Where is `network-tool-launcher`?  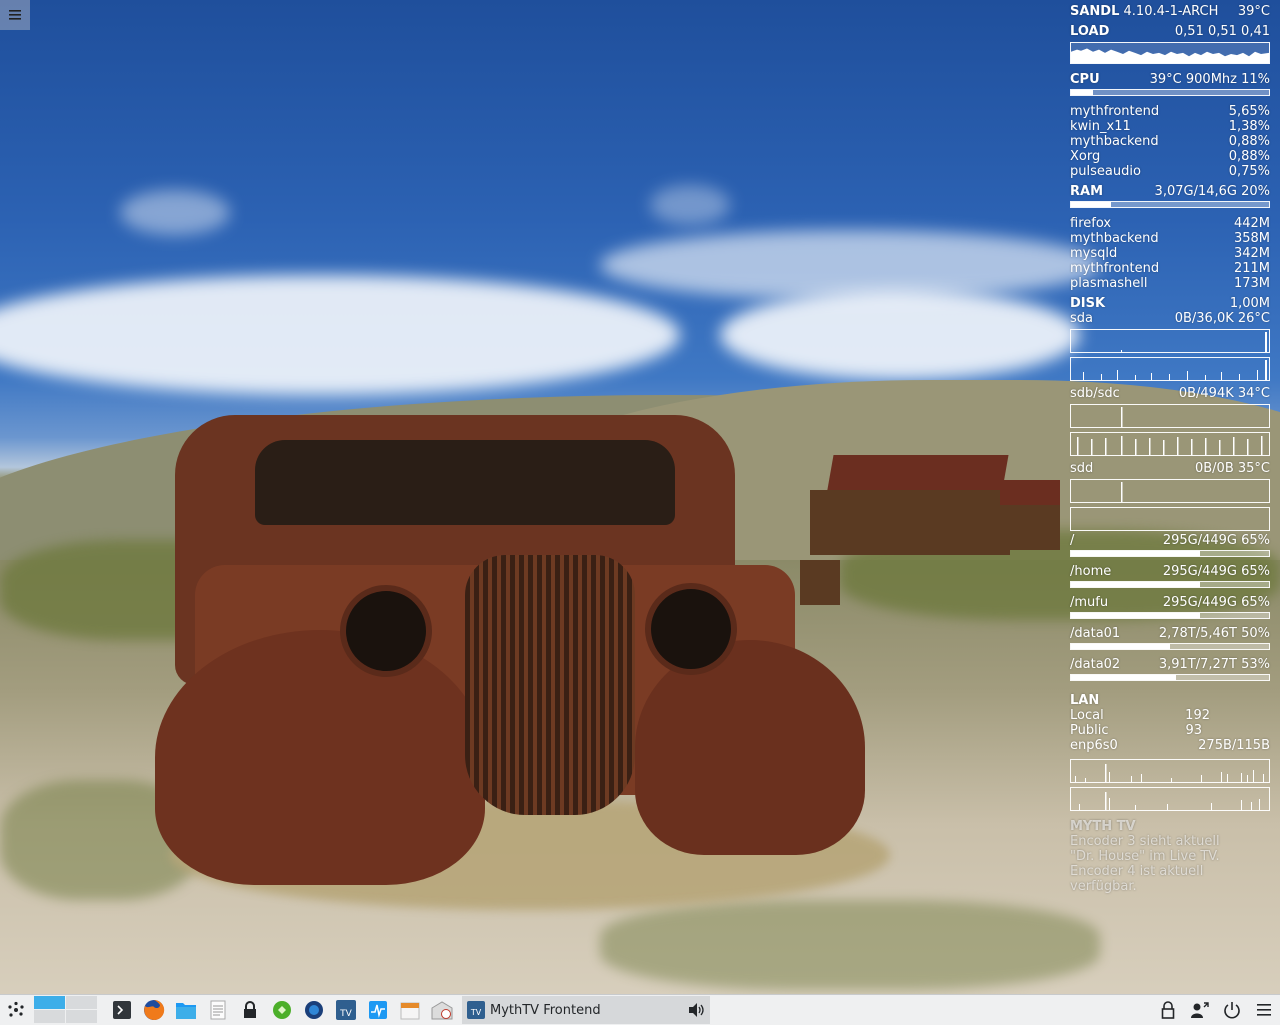 network-tool-launcher is located at coordinates (282, 1010).